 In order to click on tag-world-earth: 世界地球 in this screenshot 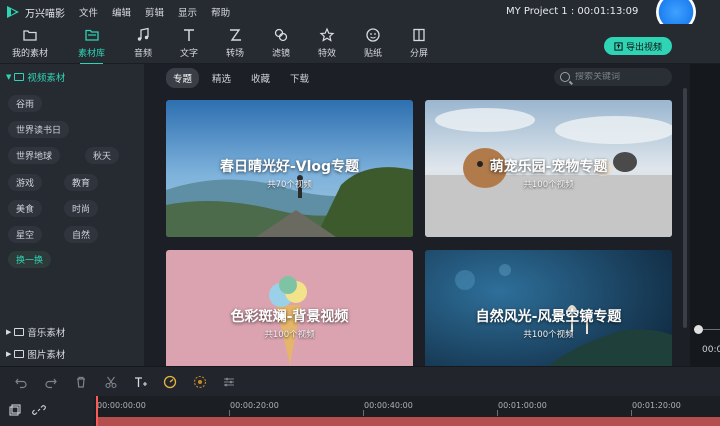, I will do `click(34, 155)`.